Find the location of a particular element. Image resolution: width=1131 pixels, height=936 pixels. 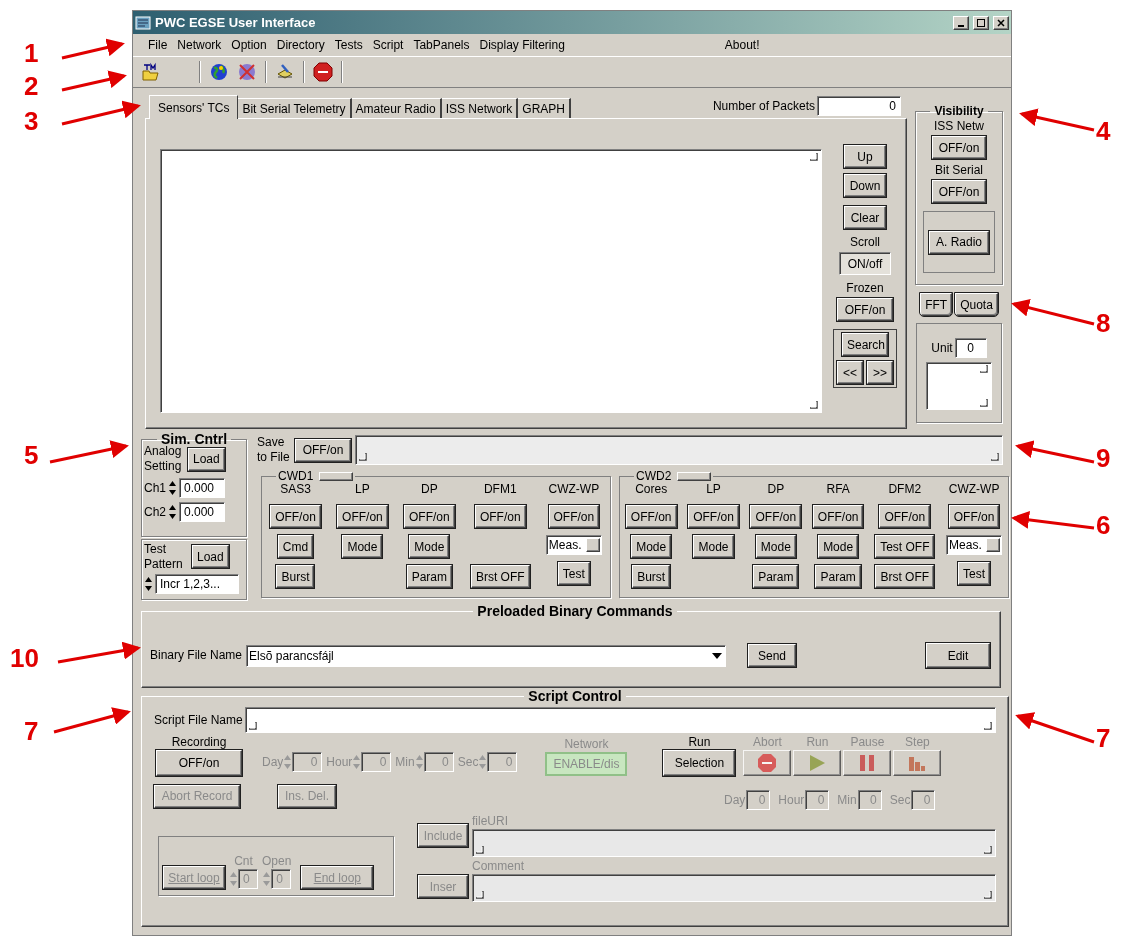

button: Edit is located at coordinates (958, 655).